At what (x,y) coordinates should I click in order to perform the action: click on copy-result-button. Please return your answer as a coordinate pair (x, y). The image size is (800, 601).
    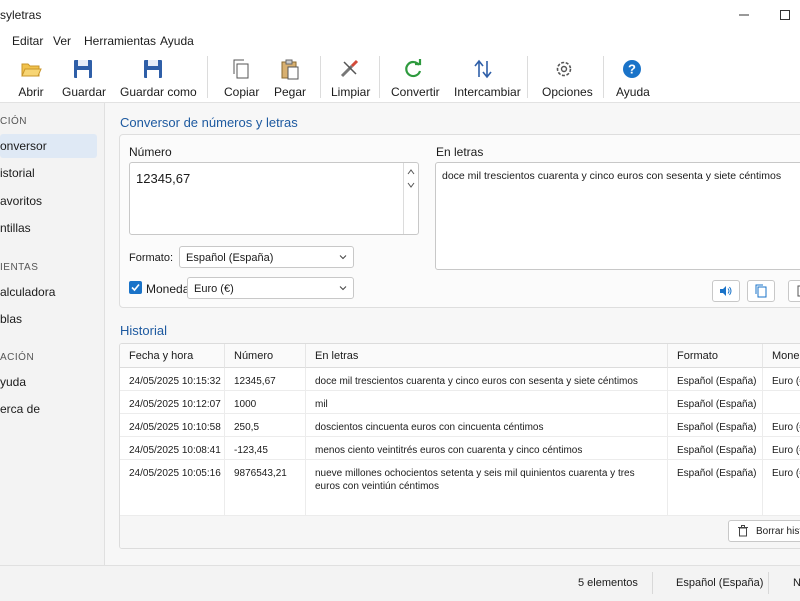
    Looking at the image, I should click on (761, 291).